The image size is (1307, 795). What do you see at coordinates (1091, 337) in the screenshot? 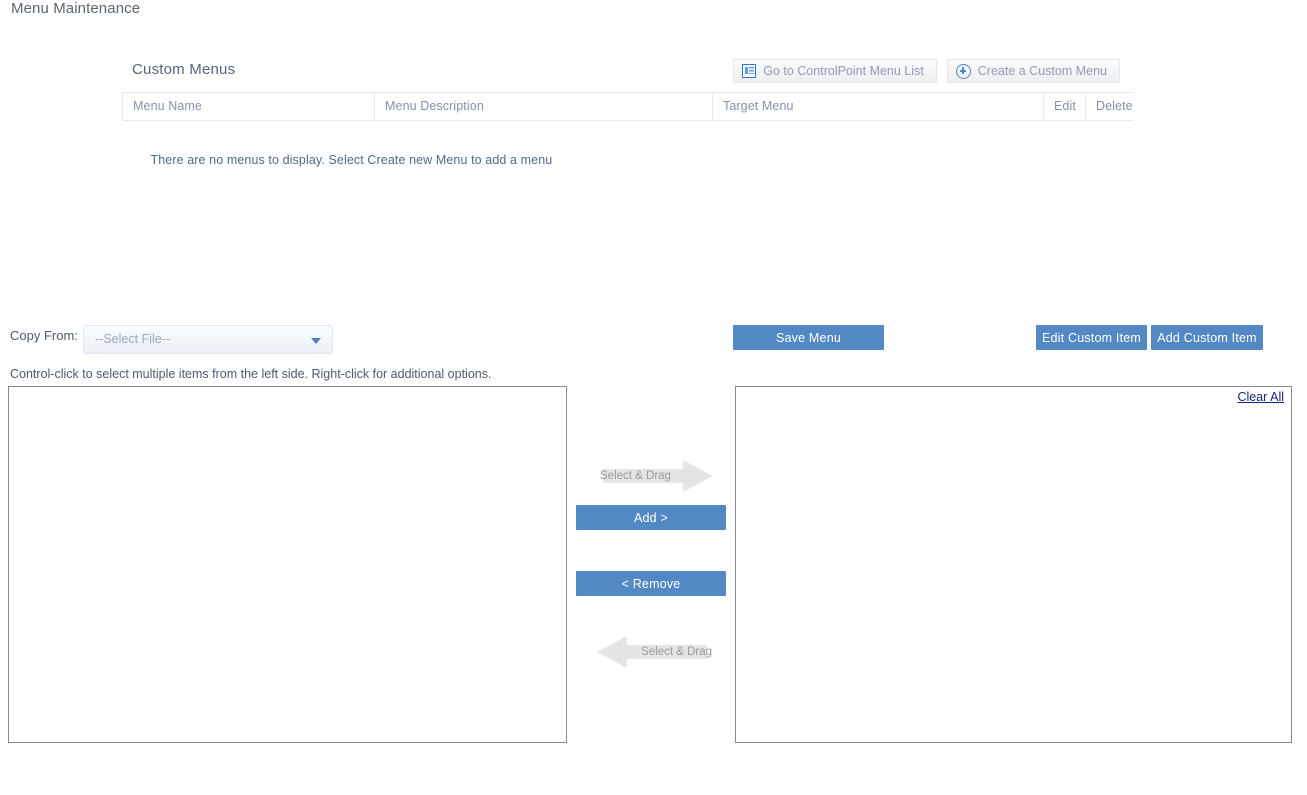
I see `edit-custom-item-button: Edit Custom Item` at bounding box center [1091, 337].